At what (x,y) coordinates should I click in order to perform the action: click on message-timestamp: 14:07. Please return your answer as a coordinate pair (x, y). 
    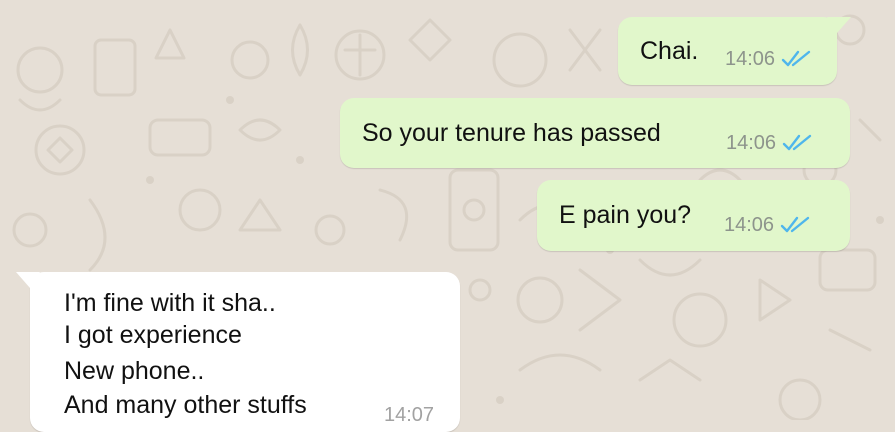
    Looking at the image, I should click on (409, 415).